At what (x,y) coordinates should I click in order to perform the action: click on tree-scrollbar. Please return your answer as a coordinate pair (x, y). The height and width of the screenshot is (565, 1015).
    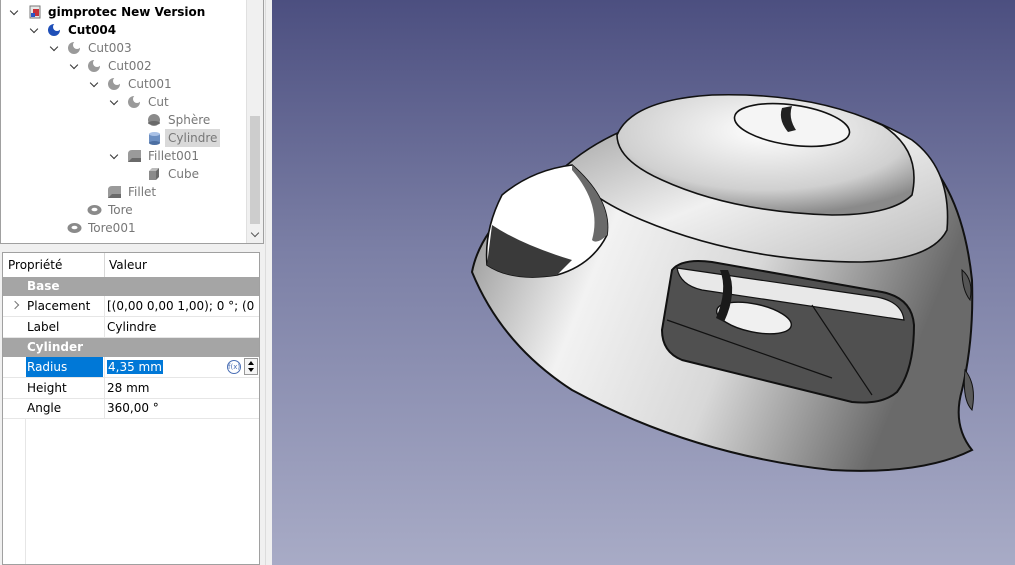
    Looking at the image, I should click on (254, 121).